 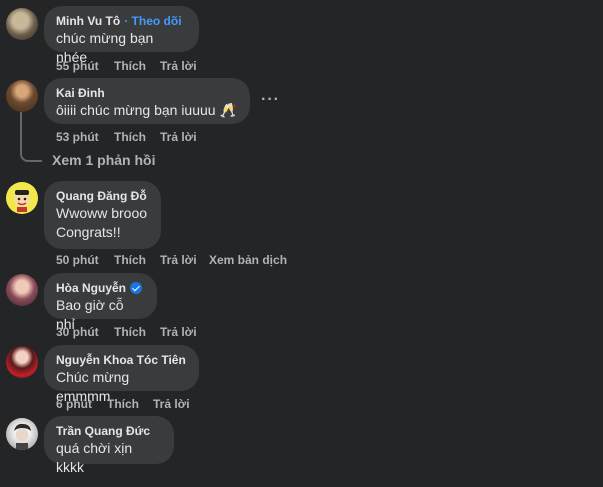 What do you see at coordinates (88, 21) in the screenshot?
I see `comment-author: Minh Vu Tô` at bounding box center [88, 21].